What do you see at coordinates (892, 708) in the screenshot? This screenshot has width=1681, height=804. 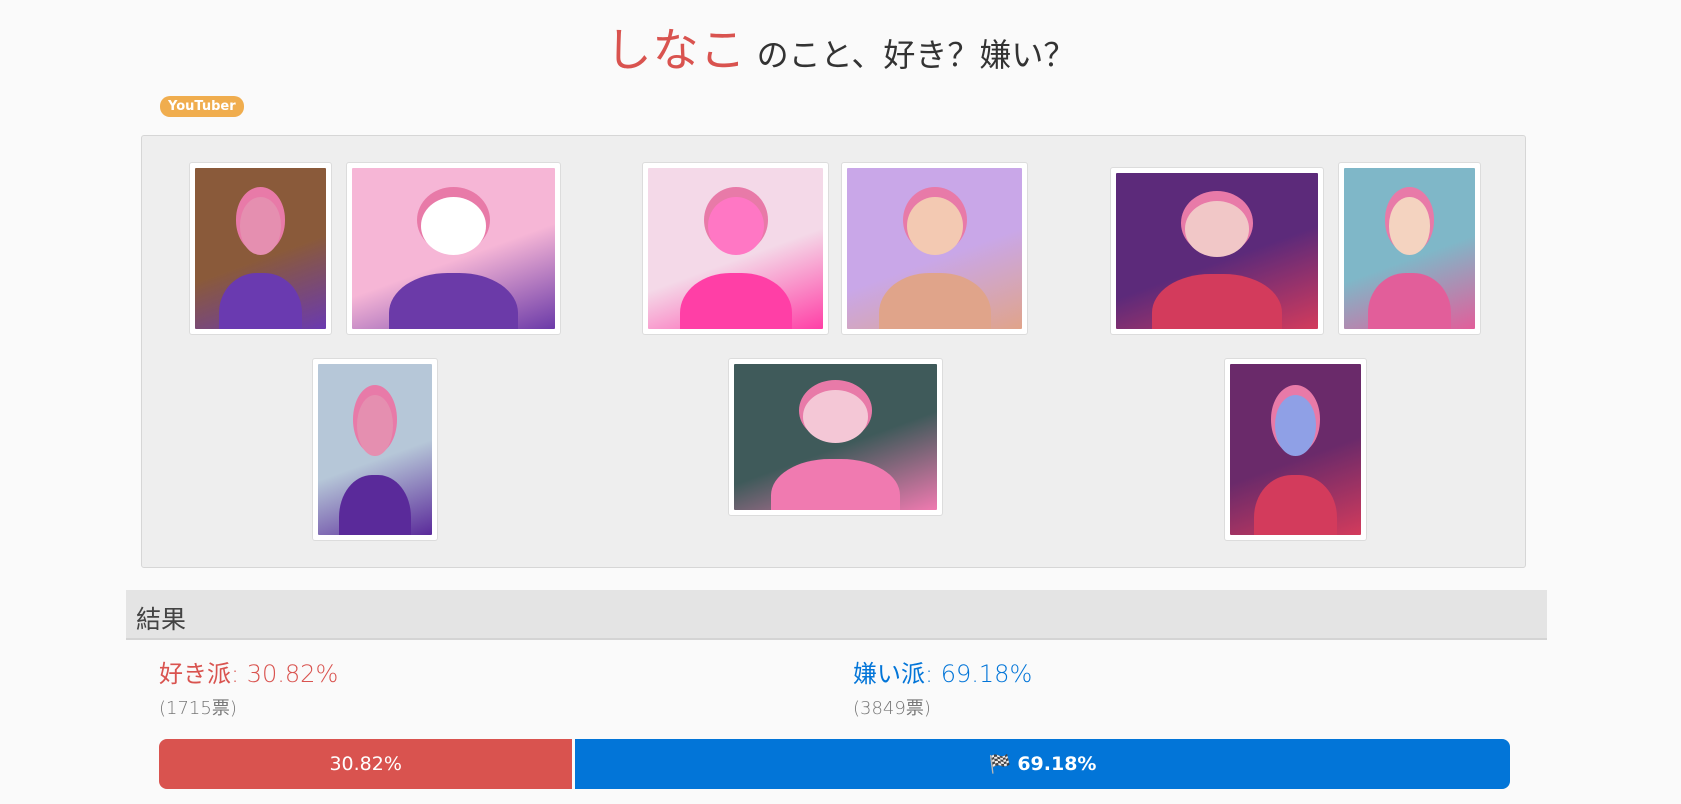 I see `dislike-votes: (3849票)` at bounding box center [892, 708].